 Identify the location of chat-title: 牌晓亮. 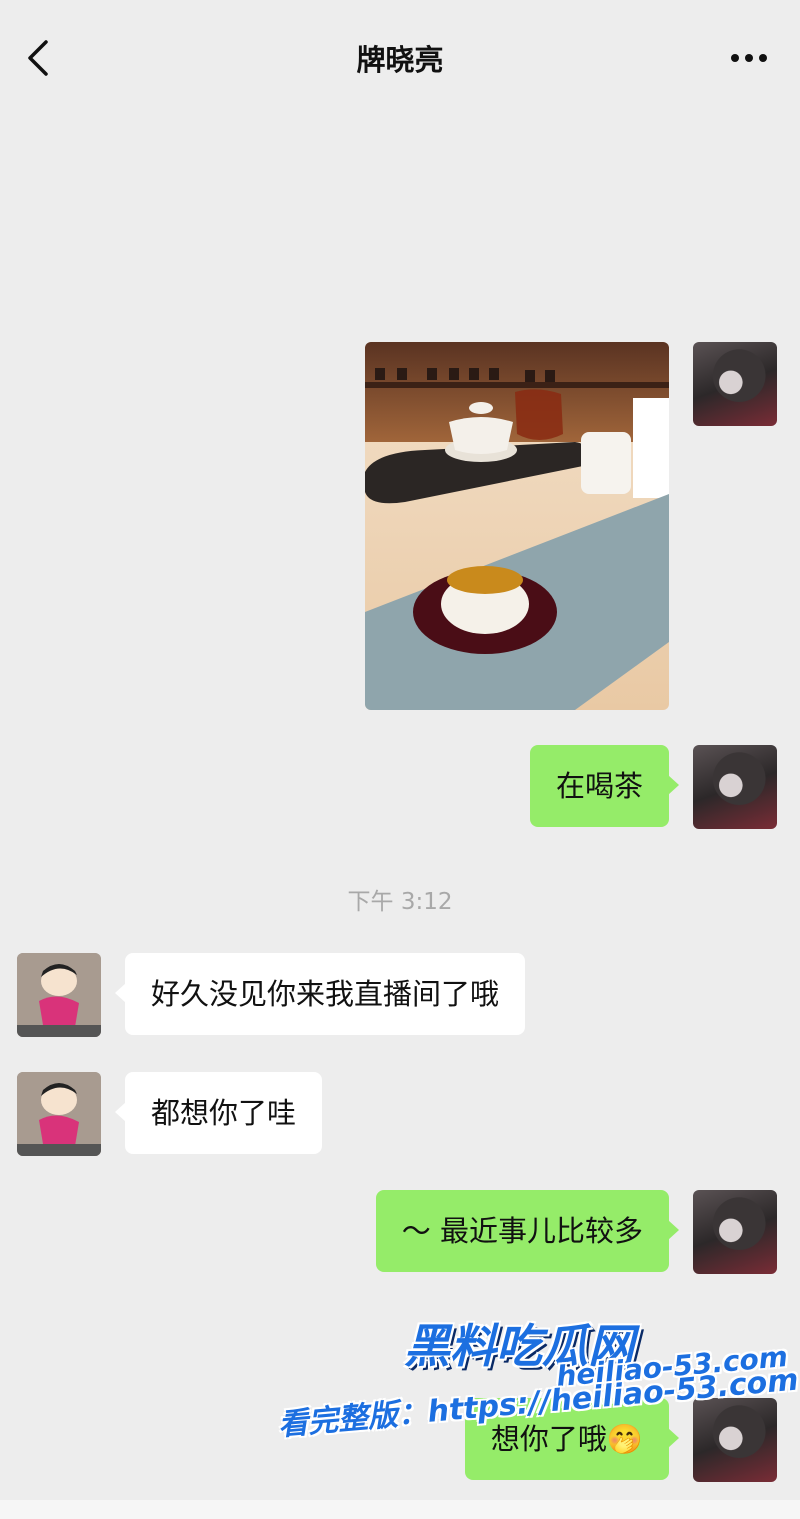
(400, 59).